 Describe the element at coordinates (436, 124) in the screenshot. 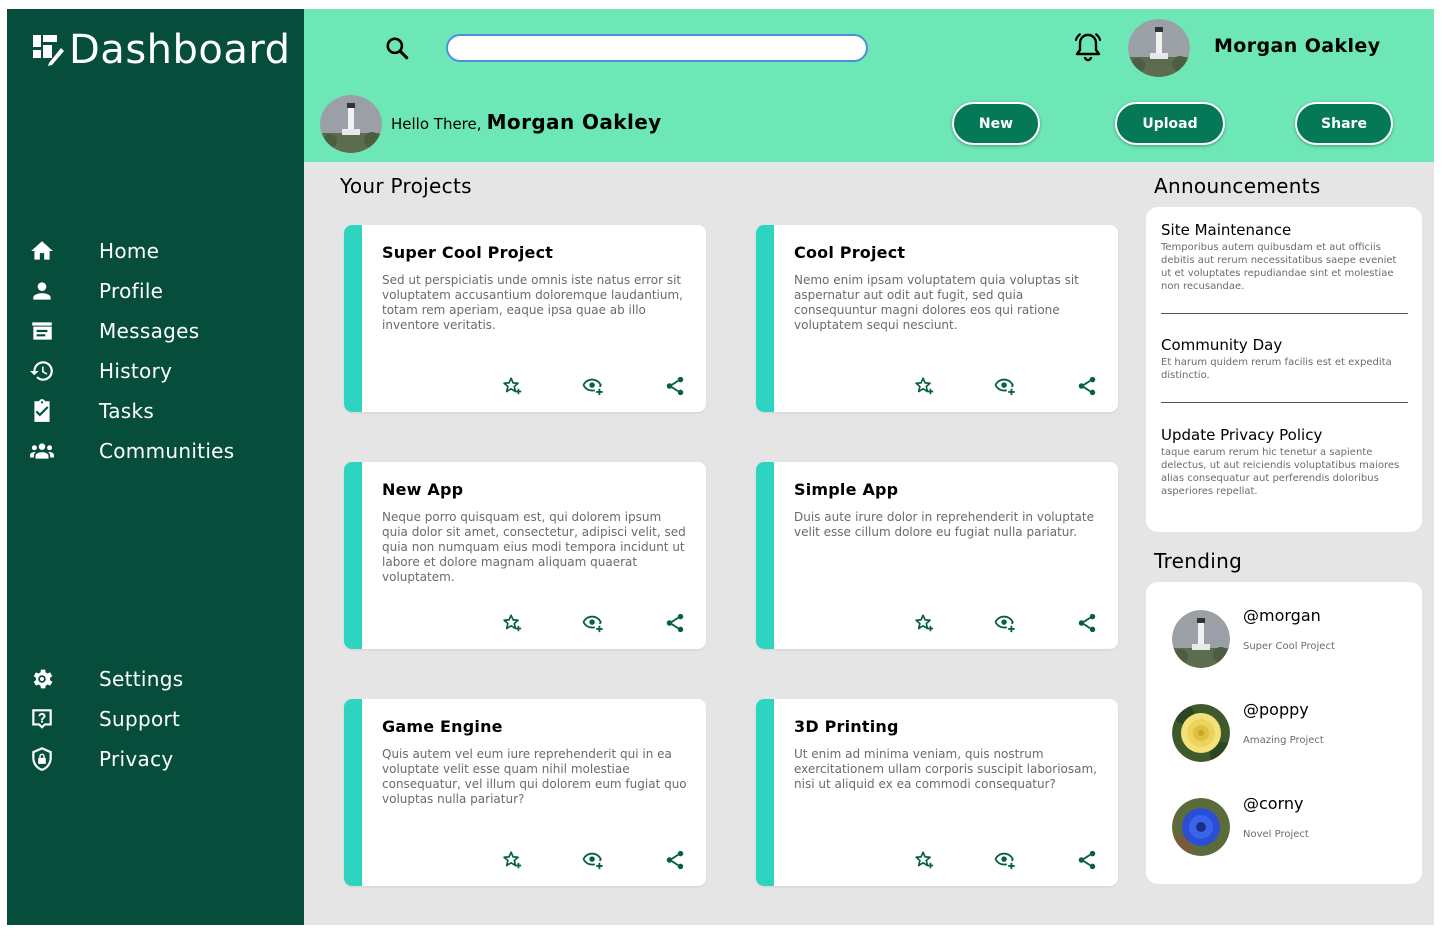

I see `greeting-prefix: Hello There,` at that location.